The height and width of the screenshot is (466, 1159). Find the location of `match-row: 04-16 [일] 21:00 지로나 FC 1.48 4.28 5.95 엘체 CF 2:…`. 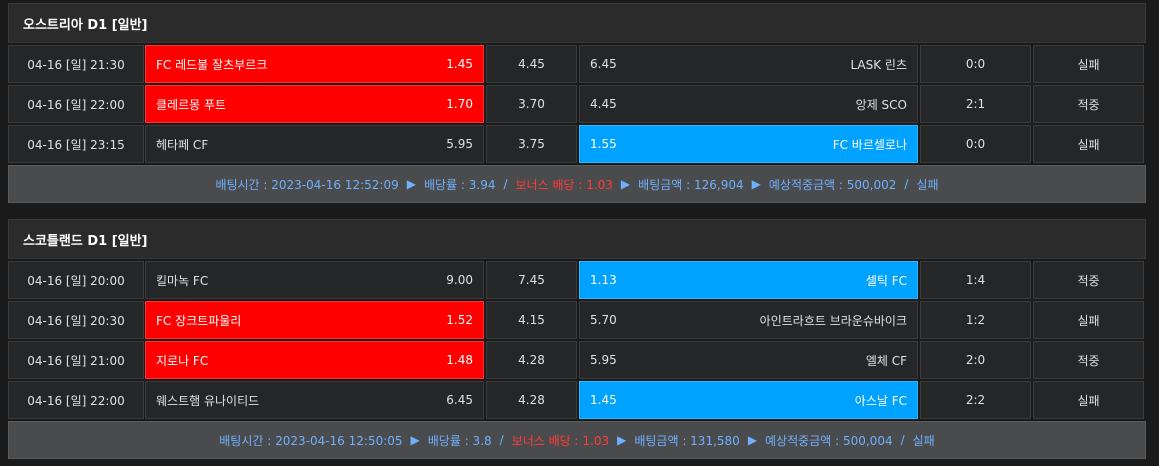

match-row: 04-16 [일] 21:00 지로나 FC 1.48 4.28 5.95 엘체 CF 2:… is located at coordinates (577, 359).